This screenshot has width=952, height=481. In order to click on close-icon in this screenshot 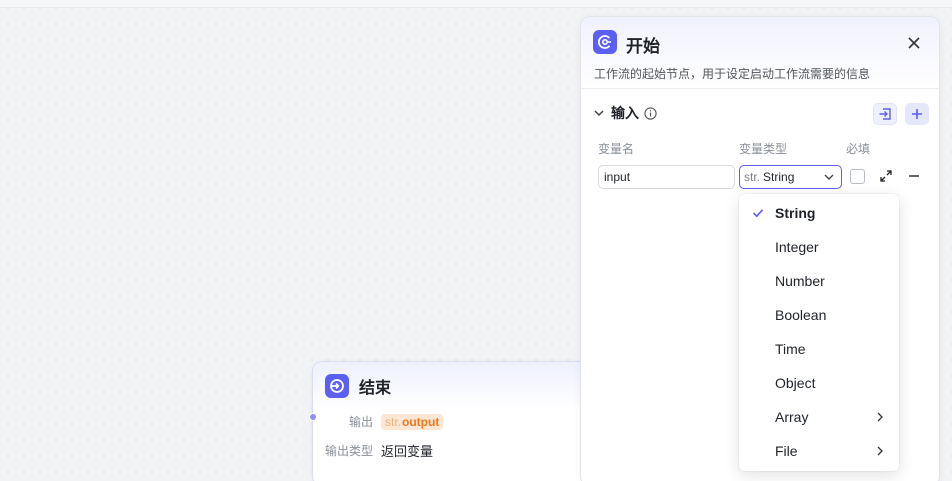, I will do `click(914, 43)`.